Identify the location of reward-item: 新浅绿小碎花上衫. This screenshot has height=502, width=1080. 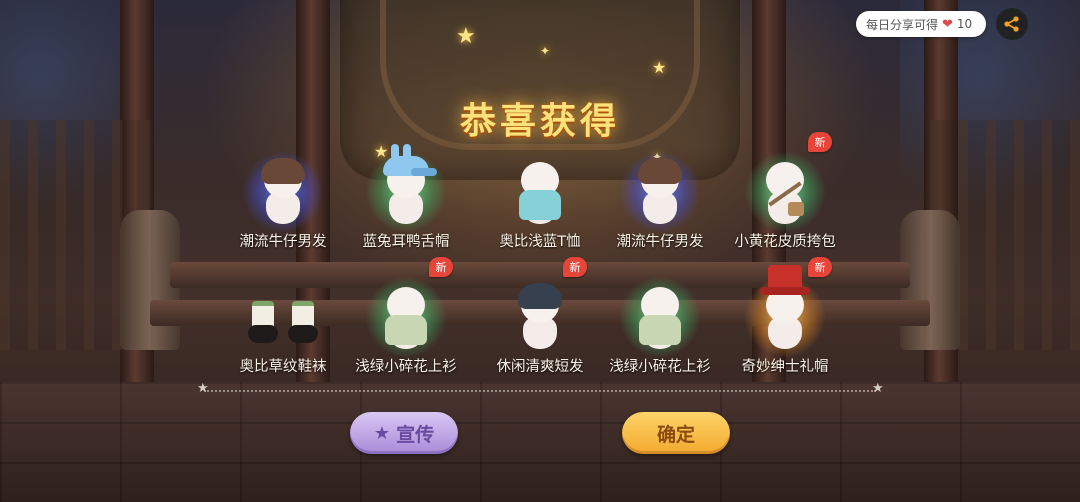
(406, 325).